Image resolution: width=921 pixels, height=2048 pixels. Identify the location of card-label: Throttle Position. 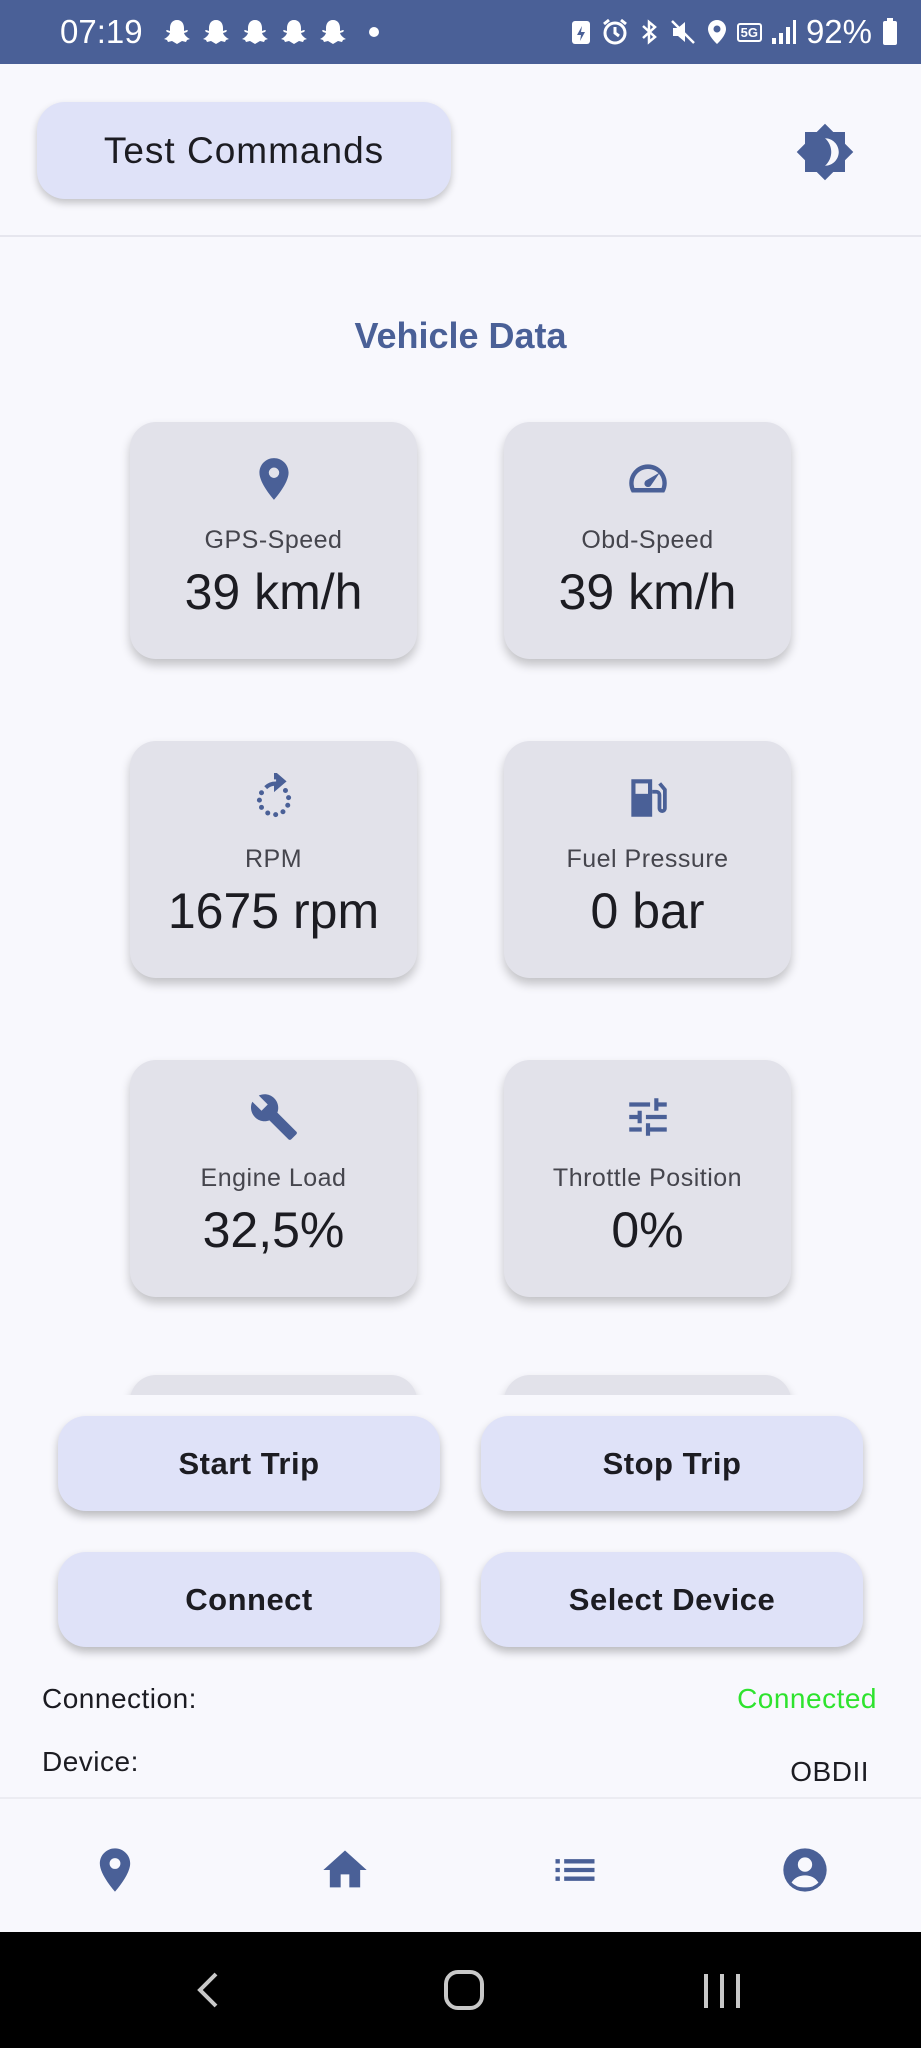
(647, 1178).